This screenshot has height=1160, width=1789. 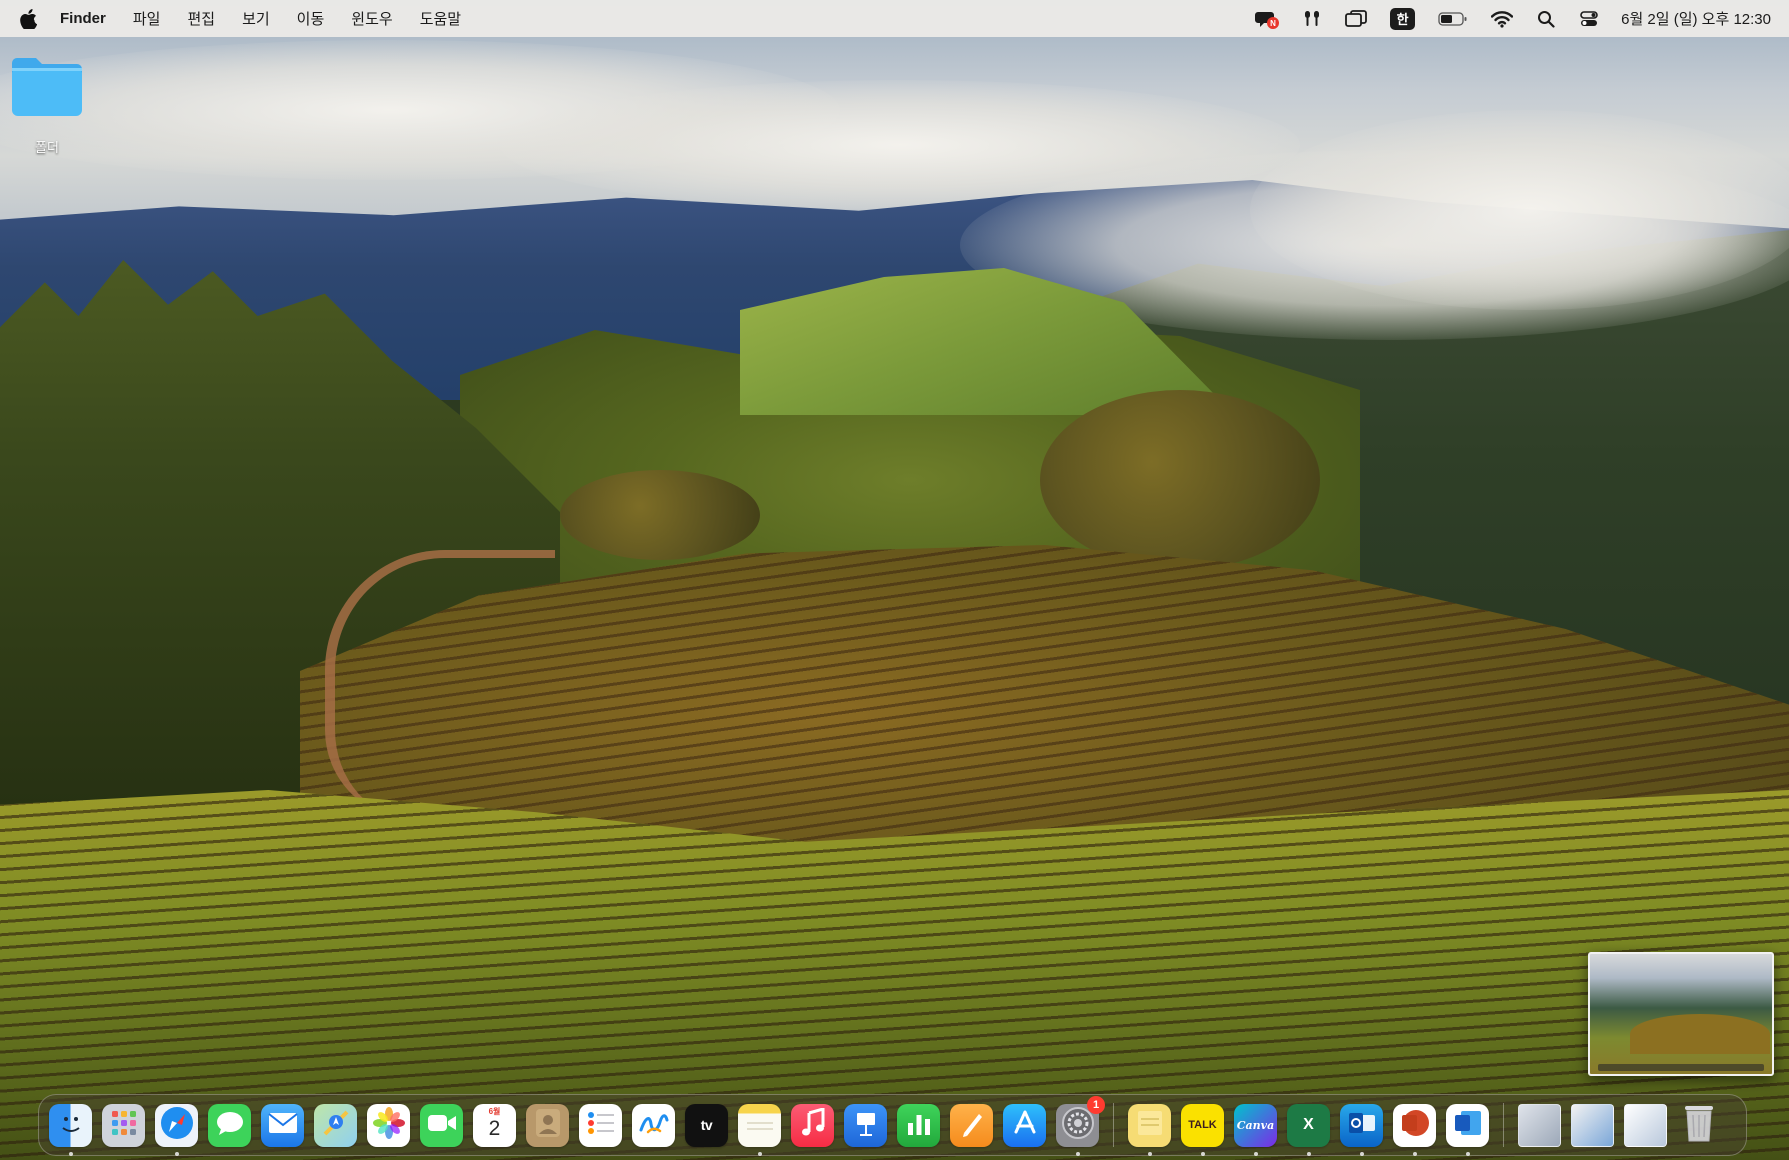 What do you see at coordinates (494, 1111) in the screenshot?
I see `calendar-month-label: 6월` at bounding box center [494, 1111].